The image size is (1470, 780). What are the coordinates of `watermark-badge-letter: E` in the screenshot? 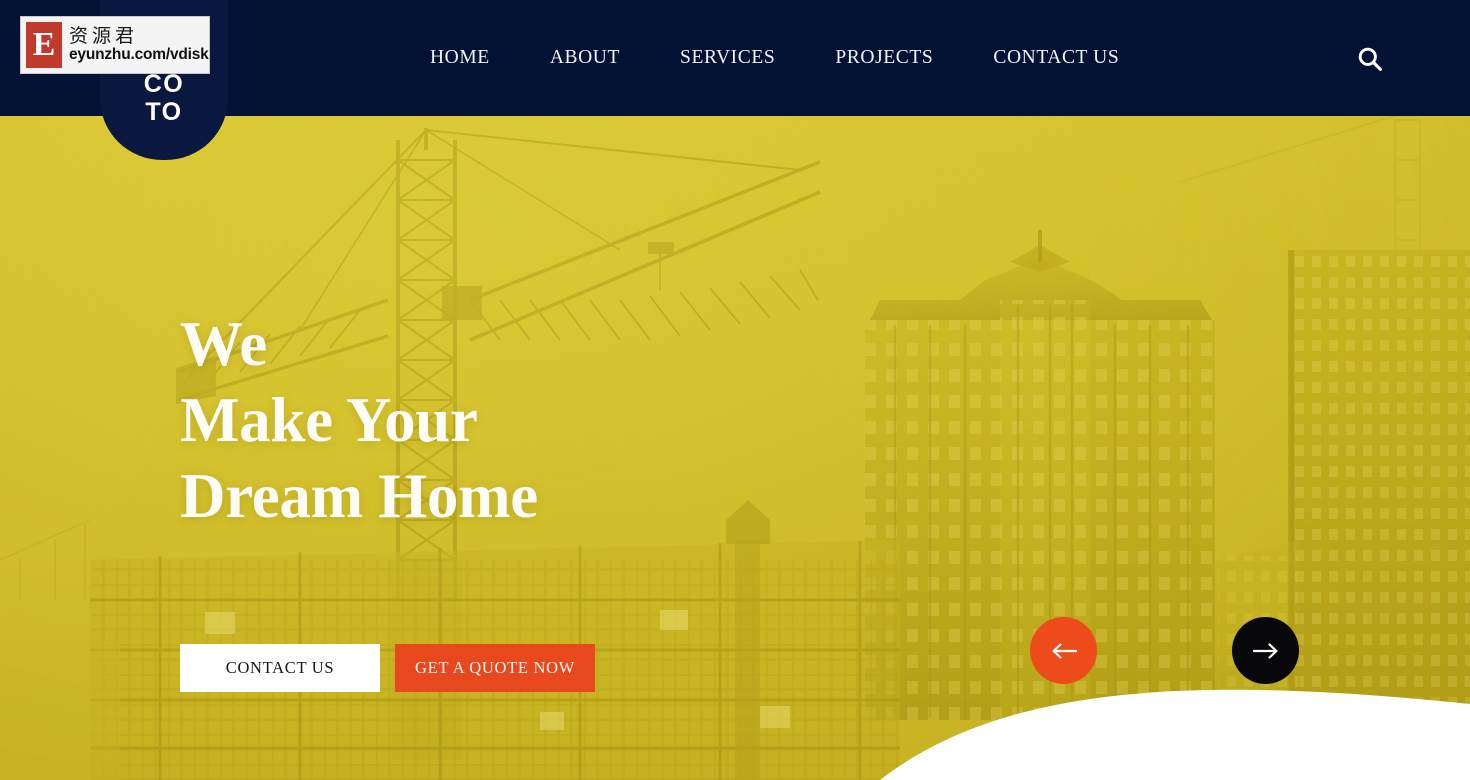 It's located at (44, 44).